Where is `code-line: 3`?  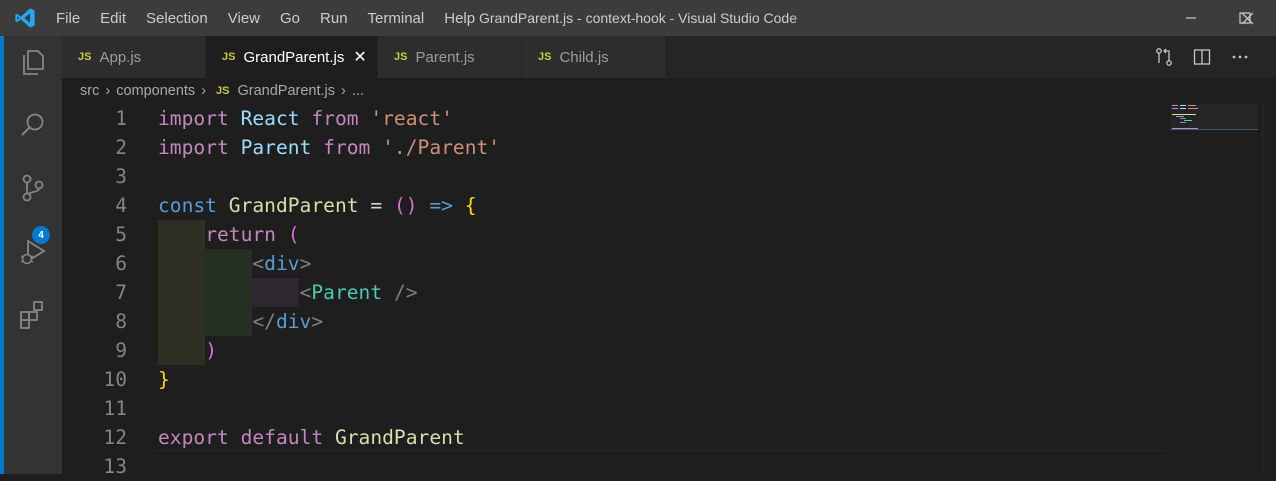
code-line: 3 is located at coordinates (612, 176).